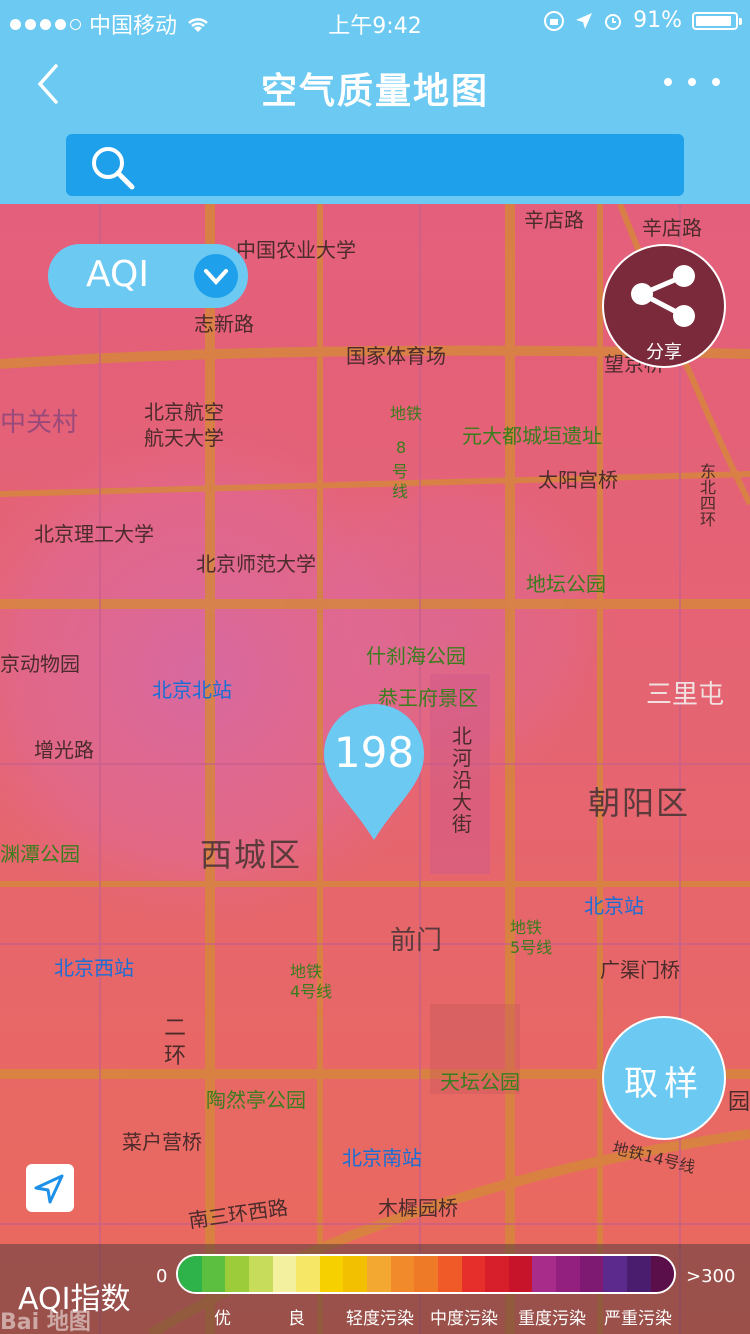  I want to click on status-bar: 中国移动 上午9:42 91%, so click(375, 20).